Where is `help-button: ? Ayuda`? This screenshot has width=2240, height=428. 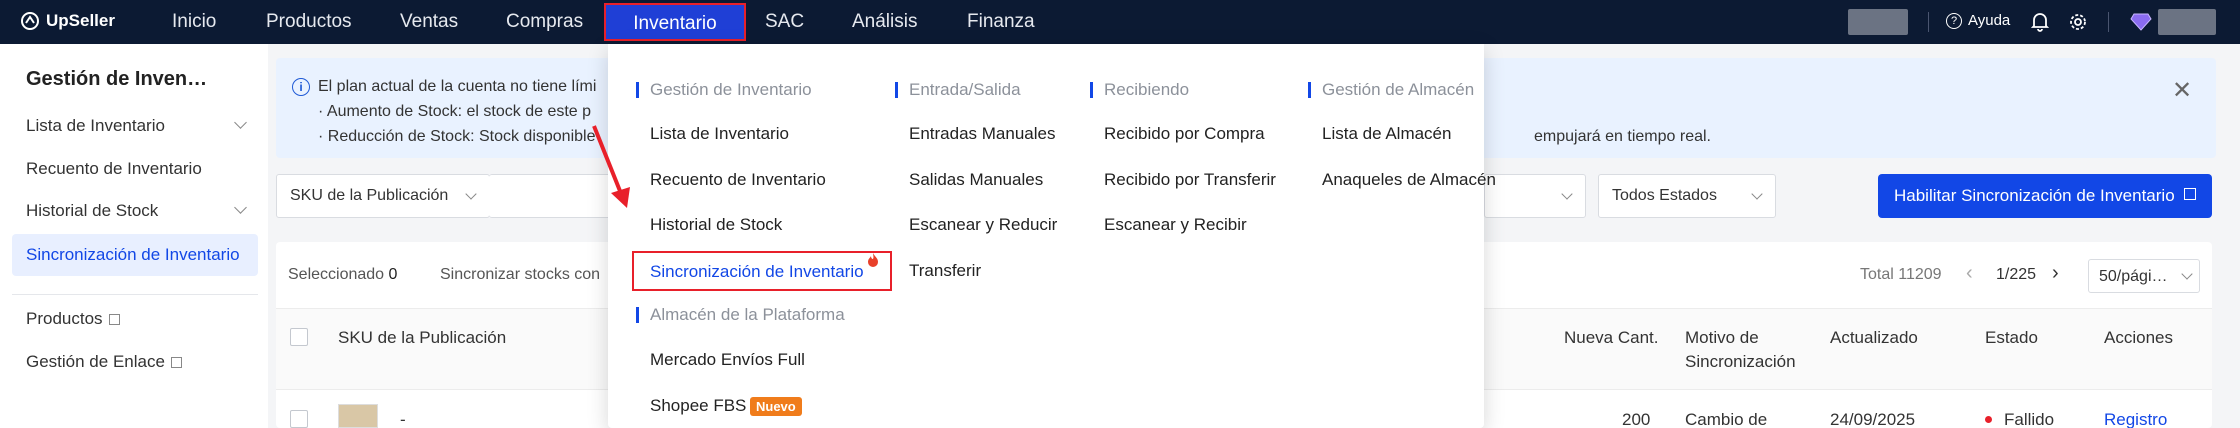 help-button: ? Ayuda is located at coordinates (1978, 20).